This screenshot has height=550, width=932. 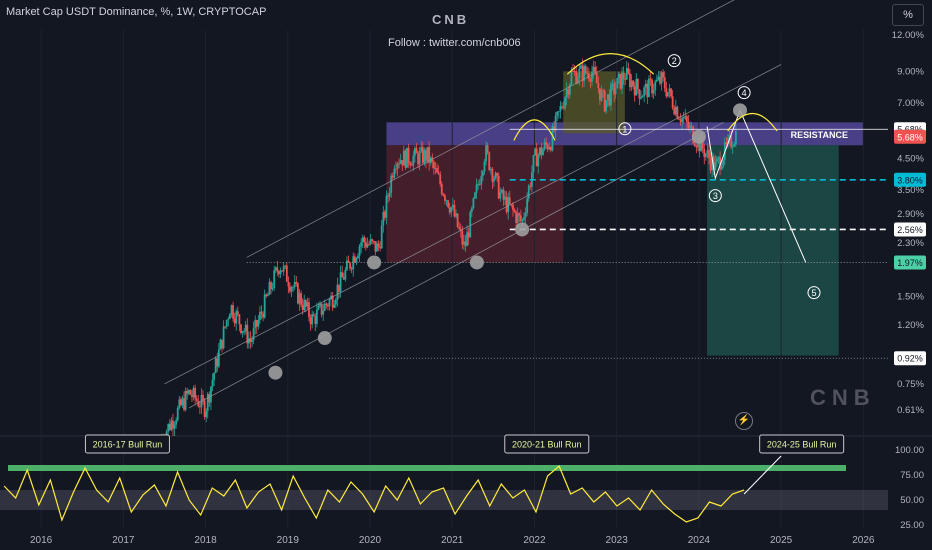 What do you see at coordinates (744, 421) in the screenshot?
I see `lightning-icon: ⚡` at bounding box center [744, 421].